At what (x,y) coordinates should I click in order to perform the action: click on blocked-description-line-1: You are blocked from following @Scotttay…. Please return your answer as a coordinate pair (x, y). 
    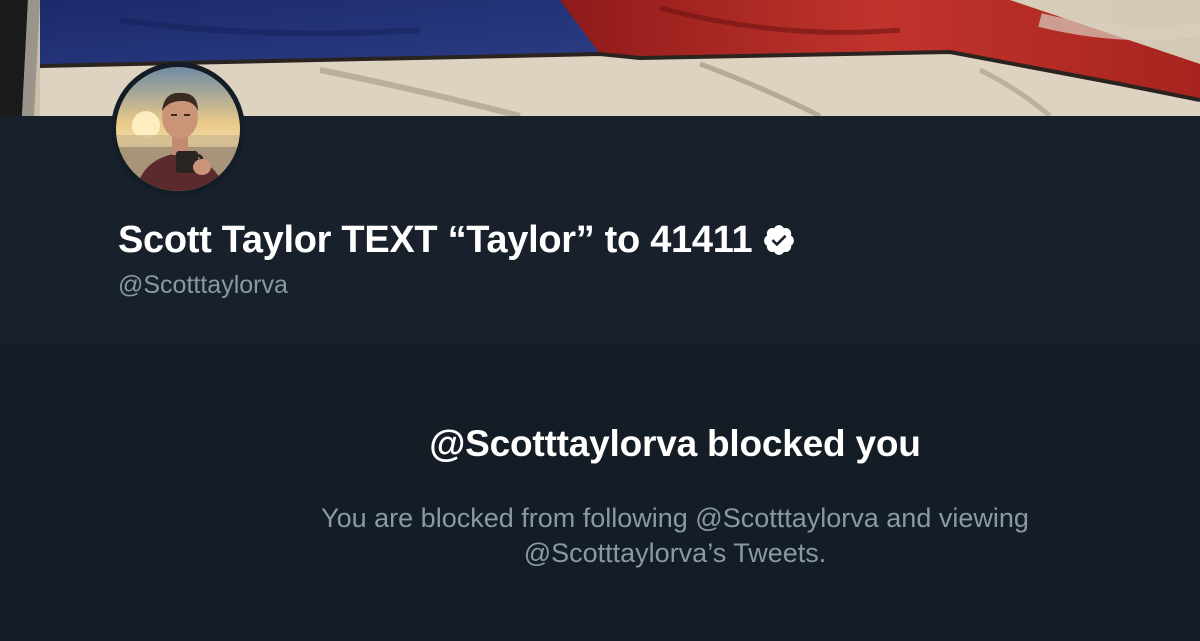
    Looking at the image, I should click on (675, 518).